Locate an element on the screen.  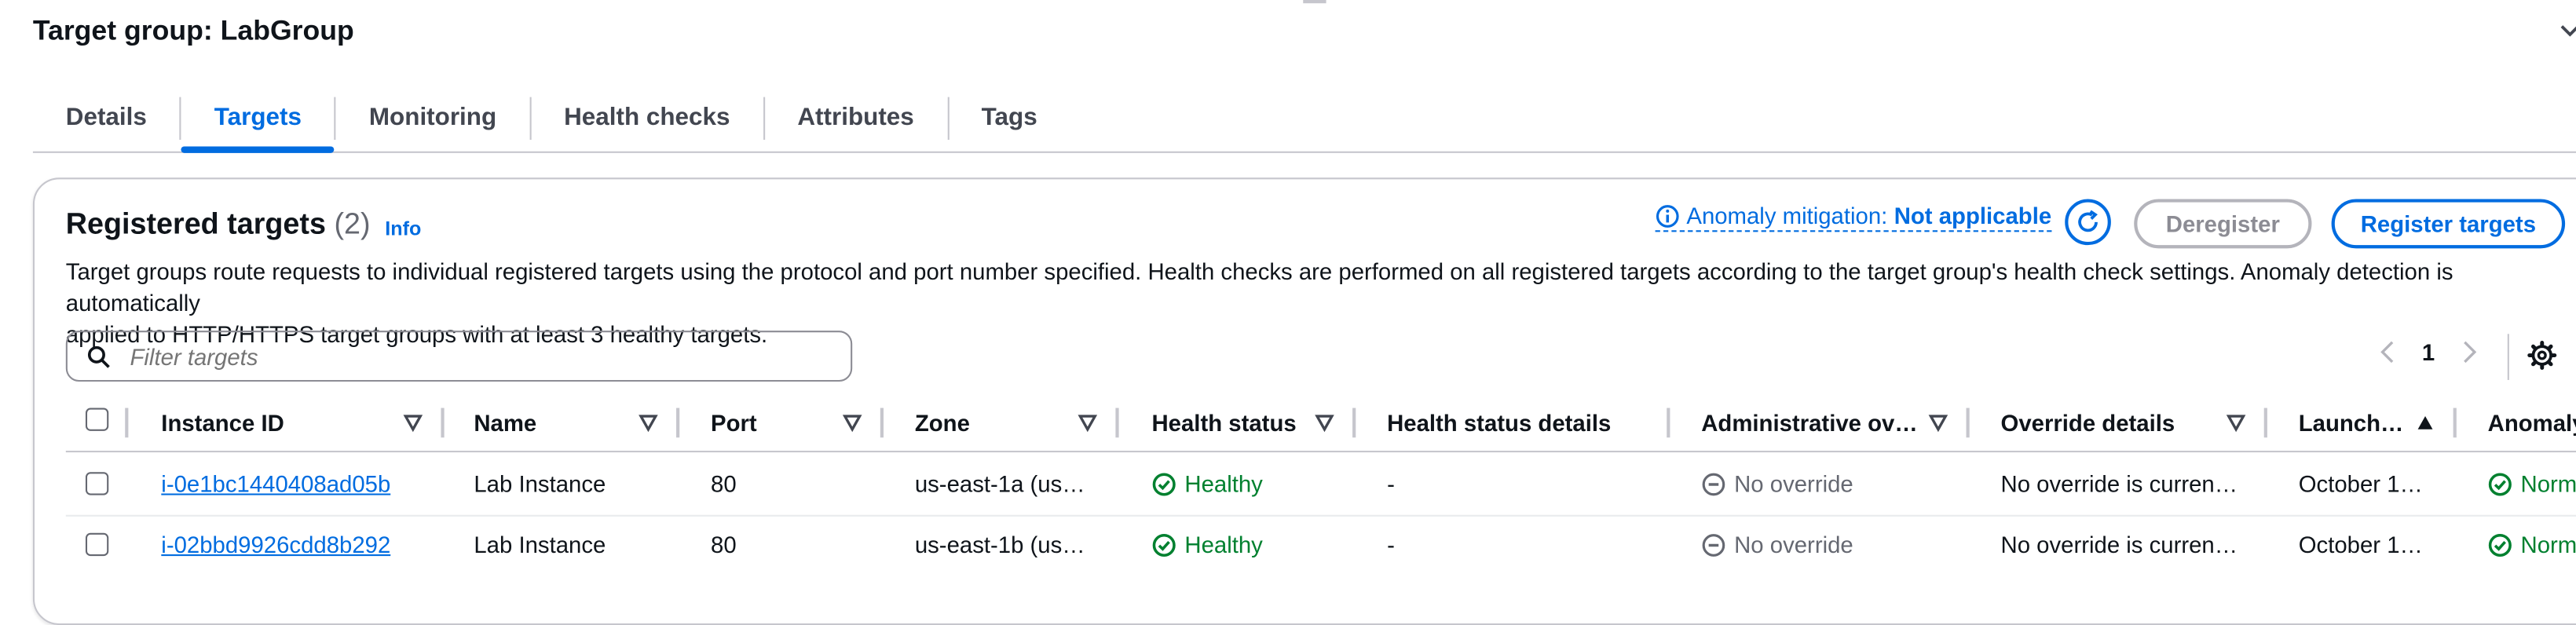
refresh-icon is located at coordinates (2088, 221).